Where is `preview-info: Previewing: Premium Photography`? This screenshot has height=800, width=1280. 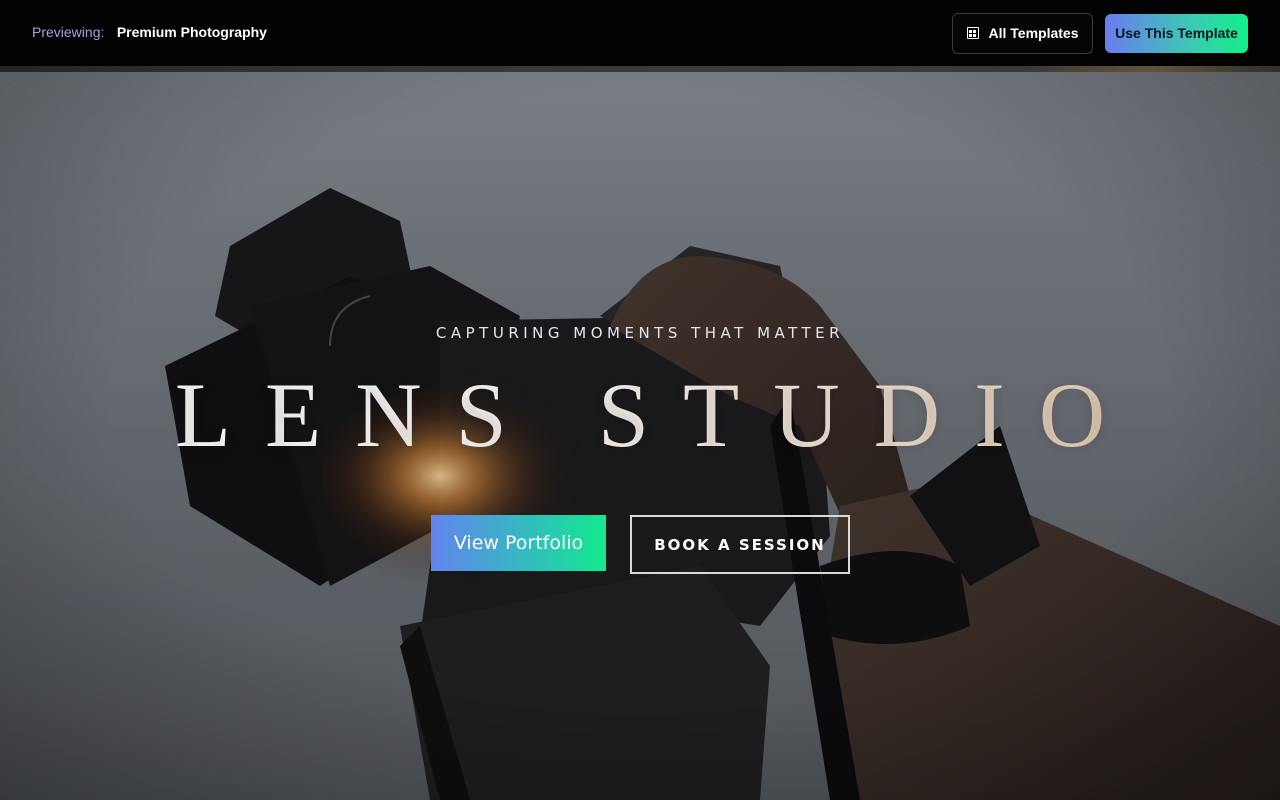
preview-info: Previewing: Premium Photography is located at coordinates (149, 33).